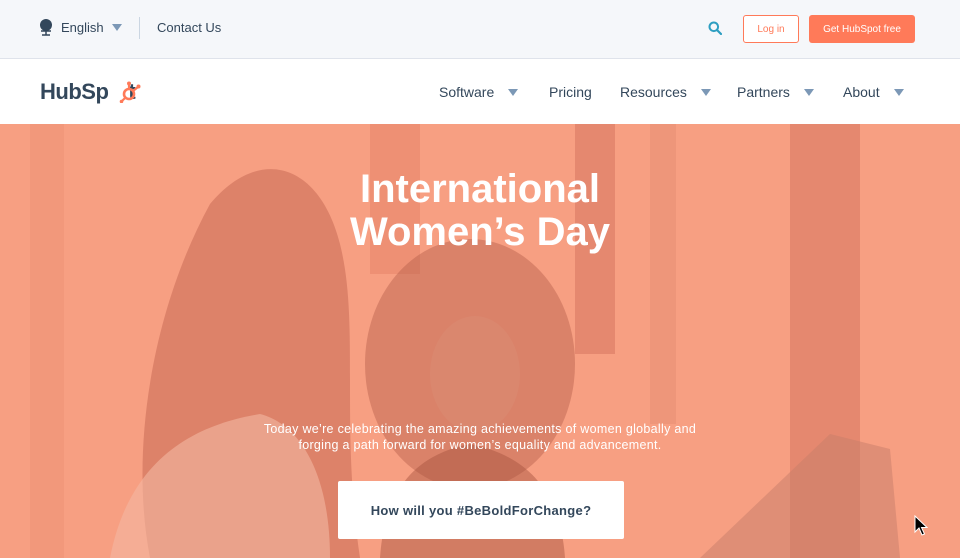 The image size is (960, 558). I want to click on nav-item-partners: Partners, so click(775, 92).